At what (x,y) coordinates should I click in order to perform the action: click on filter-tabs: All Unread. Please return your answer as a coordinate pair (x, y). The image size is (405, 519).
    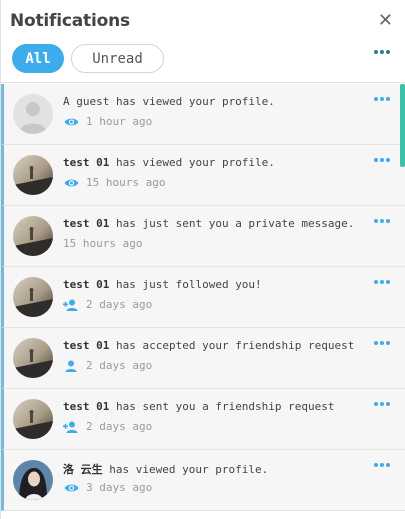
    Looking at the image, I should click on (88, 58).